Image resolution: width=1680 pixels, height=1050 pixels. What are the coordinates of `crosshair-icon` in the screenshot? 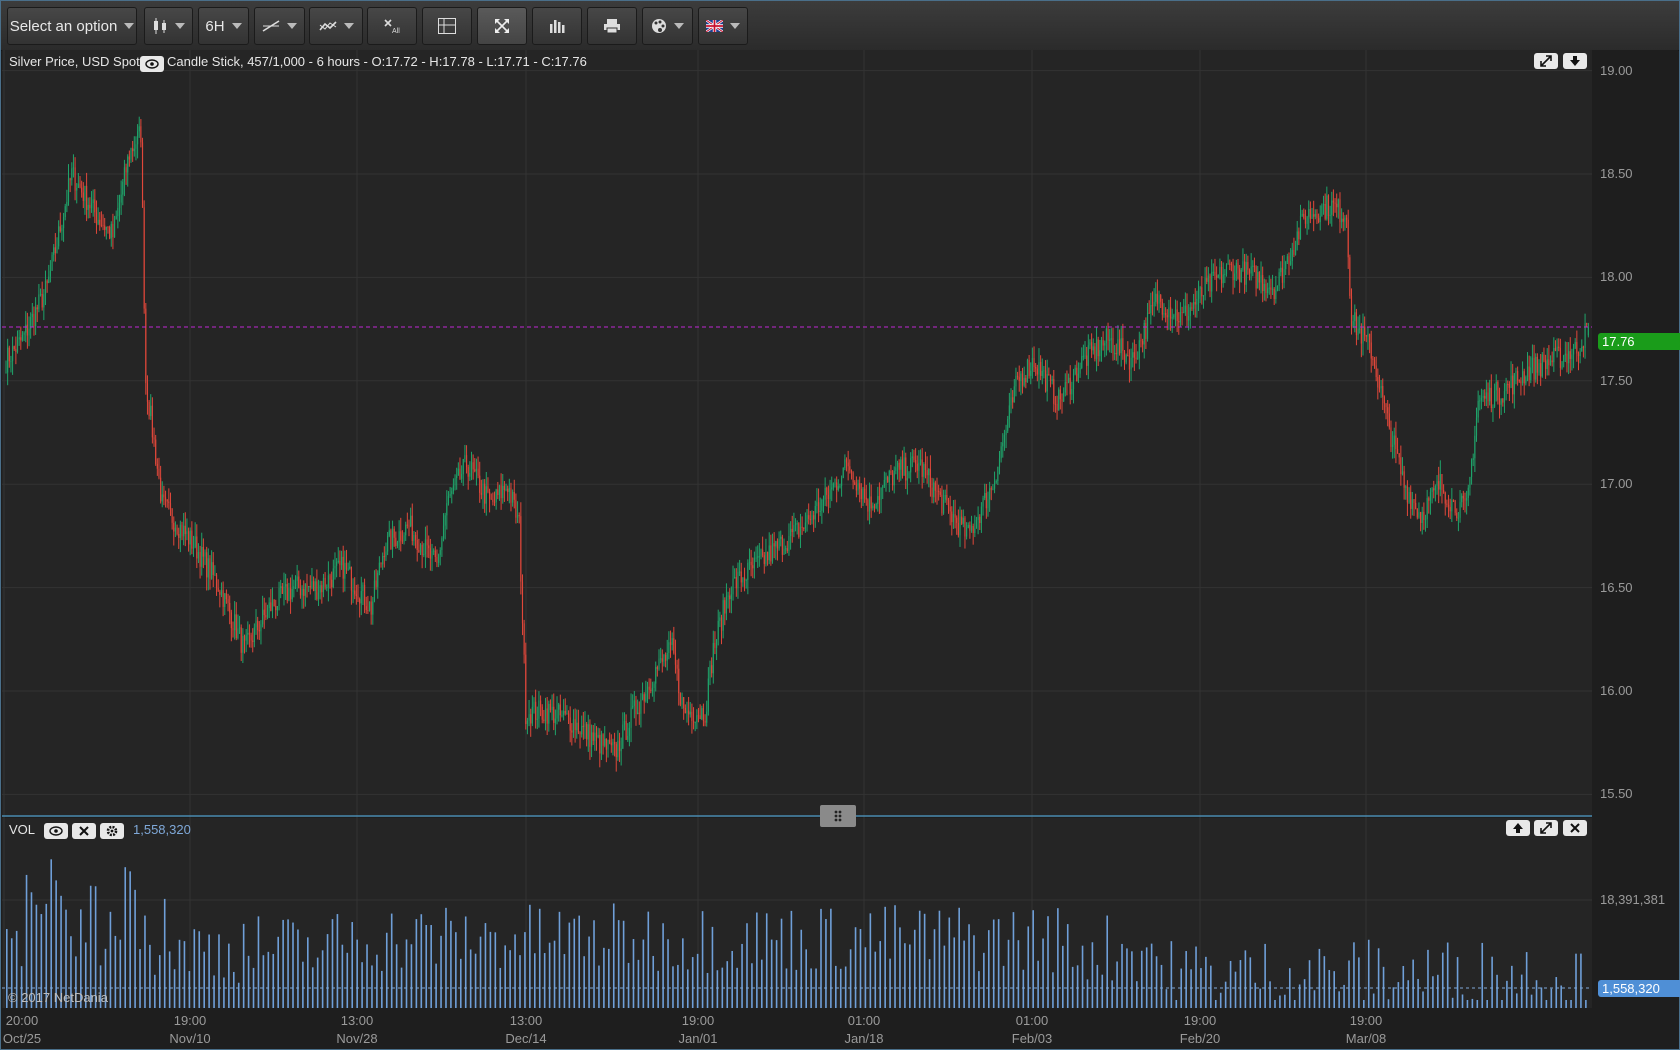 It's located at (447, 26).